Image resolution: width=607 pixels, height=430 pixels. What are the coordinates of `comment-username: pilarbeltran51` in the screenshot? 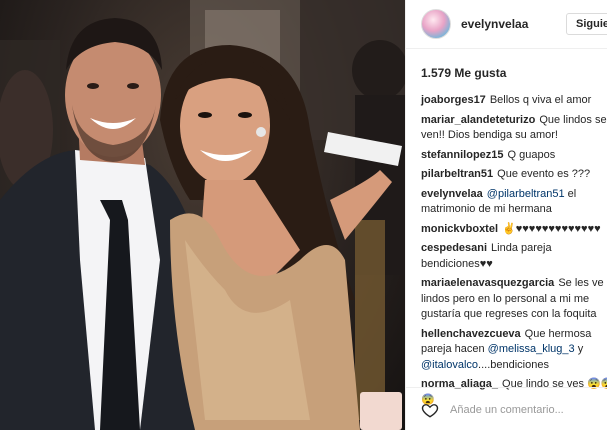 It's located at (457, 174).